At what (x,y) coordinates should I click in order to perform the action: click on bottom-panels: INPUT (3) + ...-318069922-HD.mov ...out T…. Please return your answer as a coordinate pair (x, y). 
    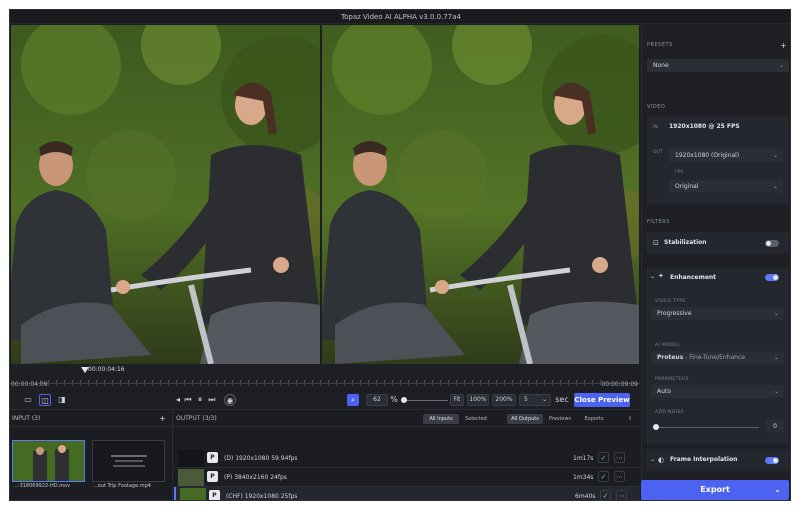
    Looking at the image, I should click on (325, 455).